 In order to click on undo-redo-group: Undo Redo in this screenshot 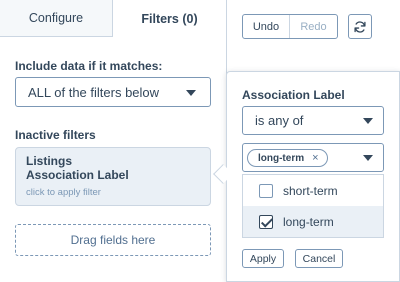, I will do `click(290, 26)`.